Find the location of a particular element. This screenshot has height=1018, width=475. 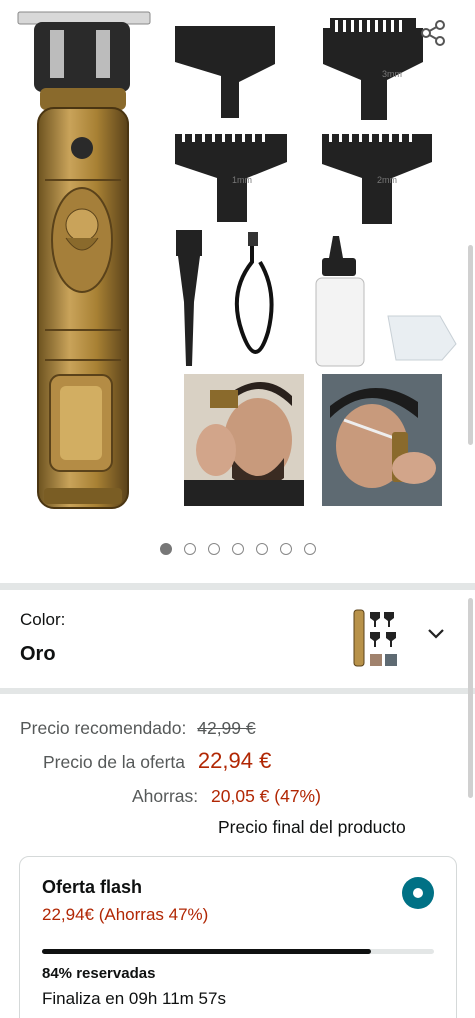

carousel-dots is located at coordinates (237, 551).